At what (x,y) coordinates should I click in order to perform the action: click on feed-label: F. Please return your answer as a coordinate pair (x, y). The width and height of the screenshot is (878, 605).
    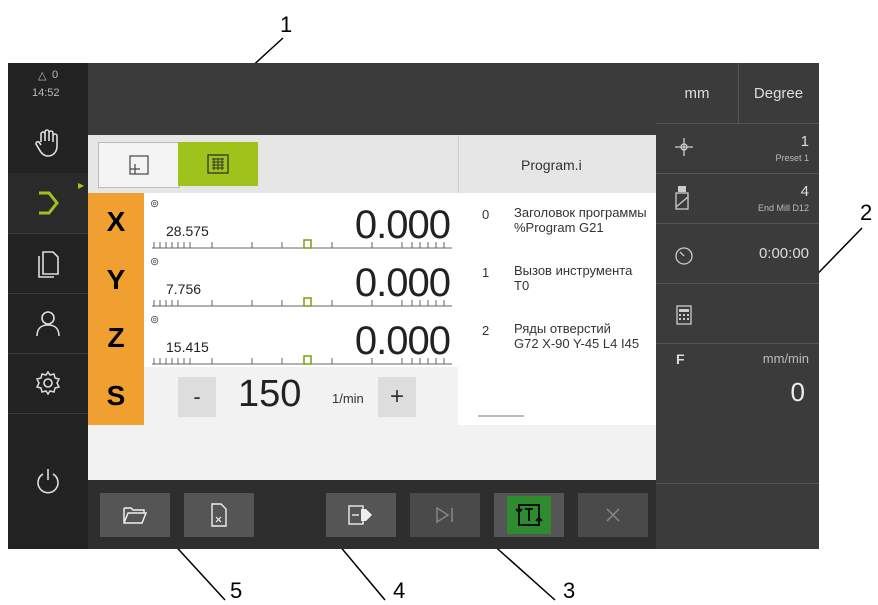
    Looking at the image, I should click on (680, 359).